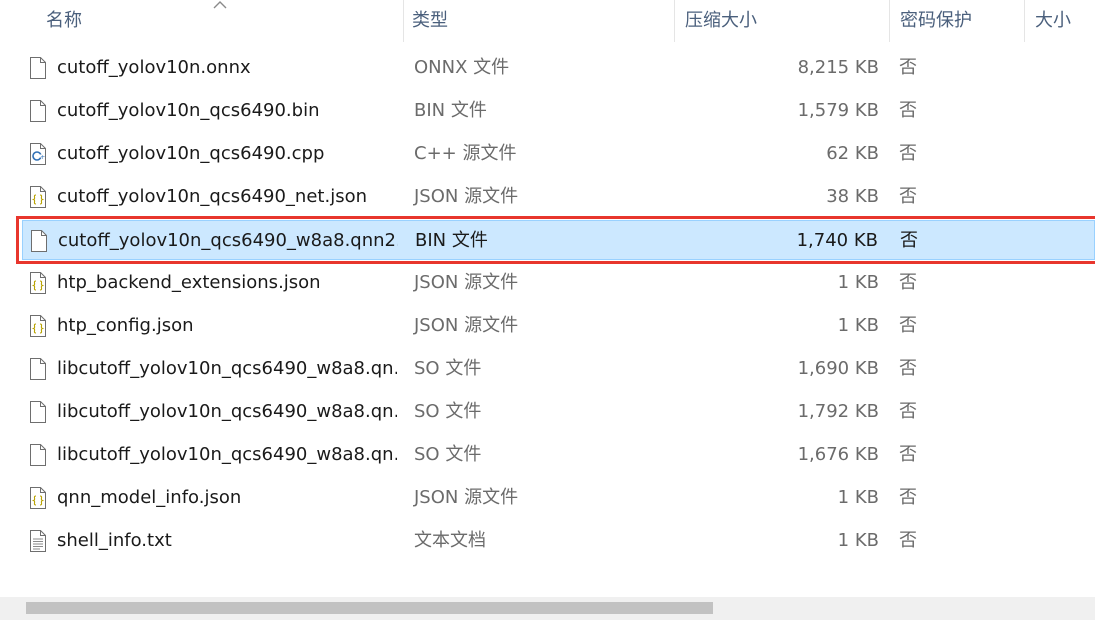 The width and height of the screenshot is (1095, 620). I want to click on text-file-icon, so click(38, 541).